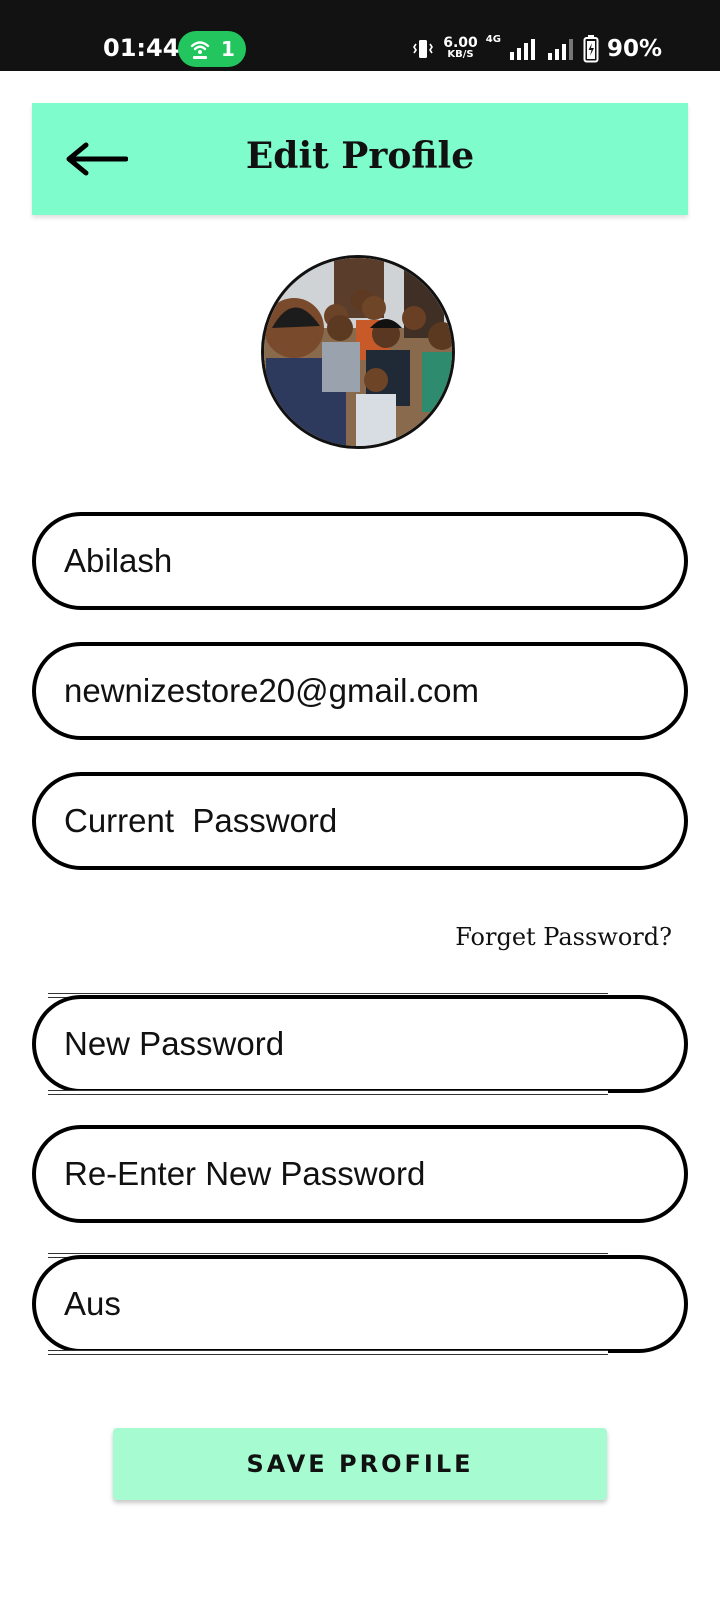 The width and height of the screenshot is (720, 1600). What do you see at coordinates (493, 39) in the screenshot?
I see `network-type: 4G` at bounding box center [493, 39].